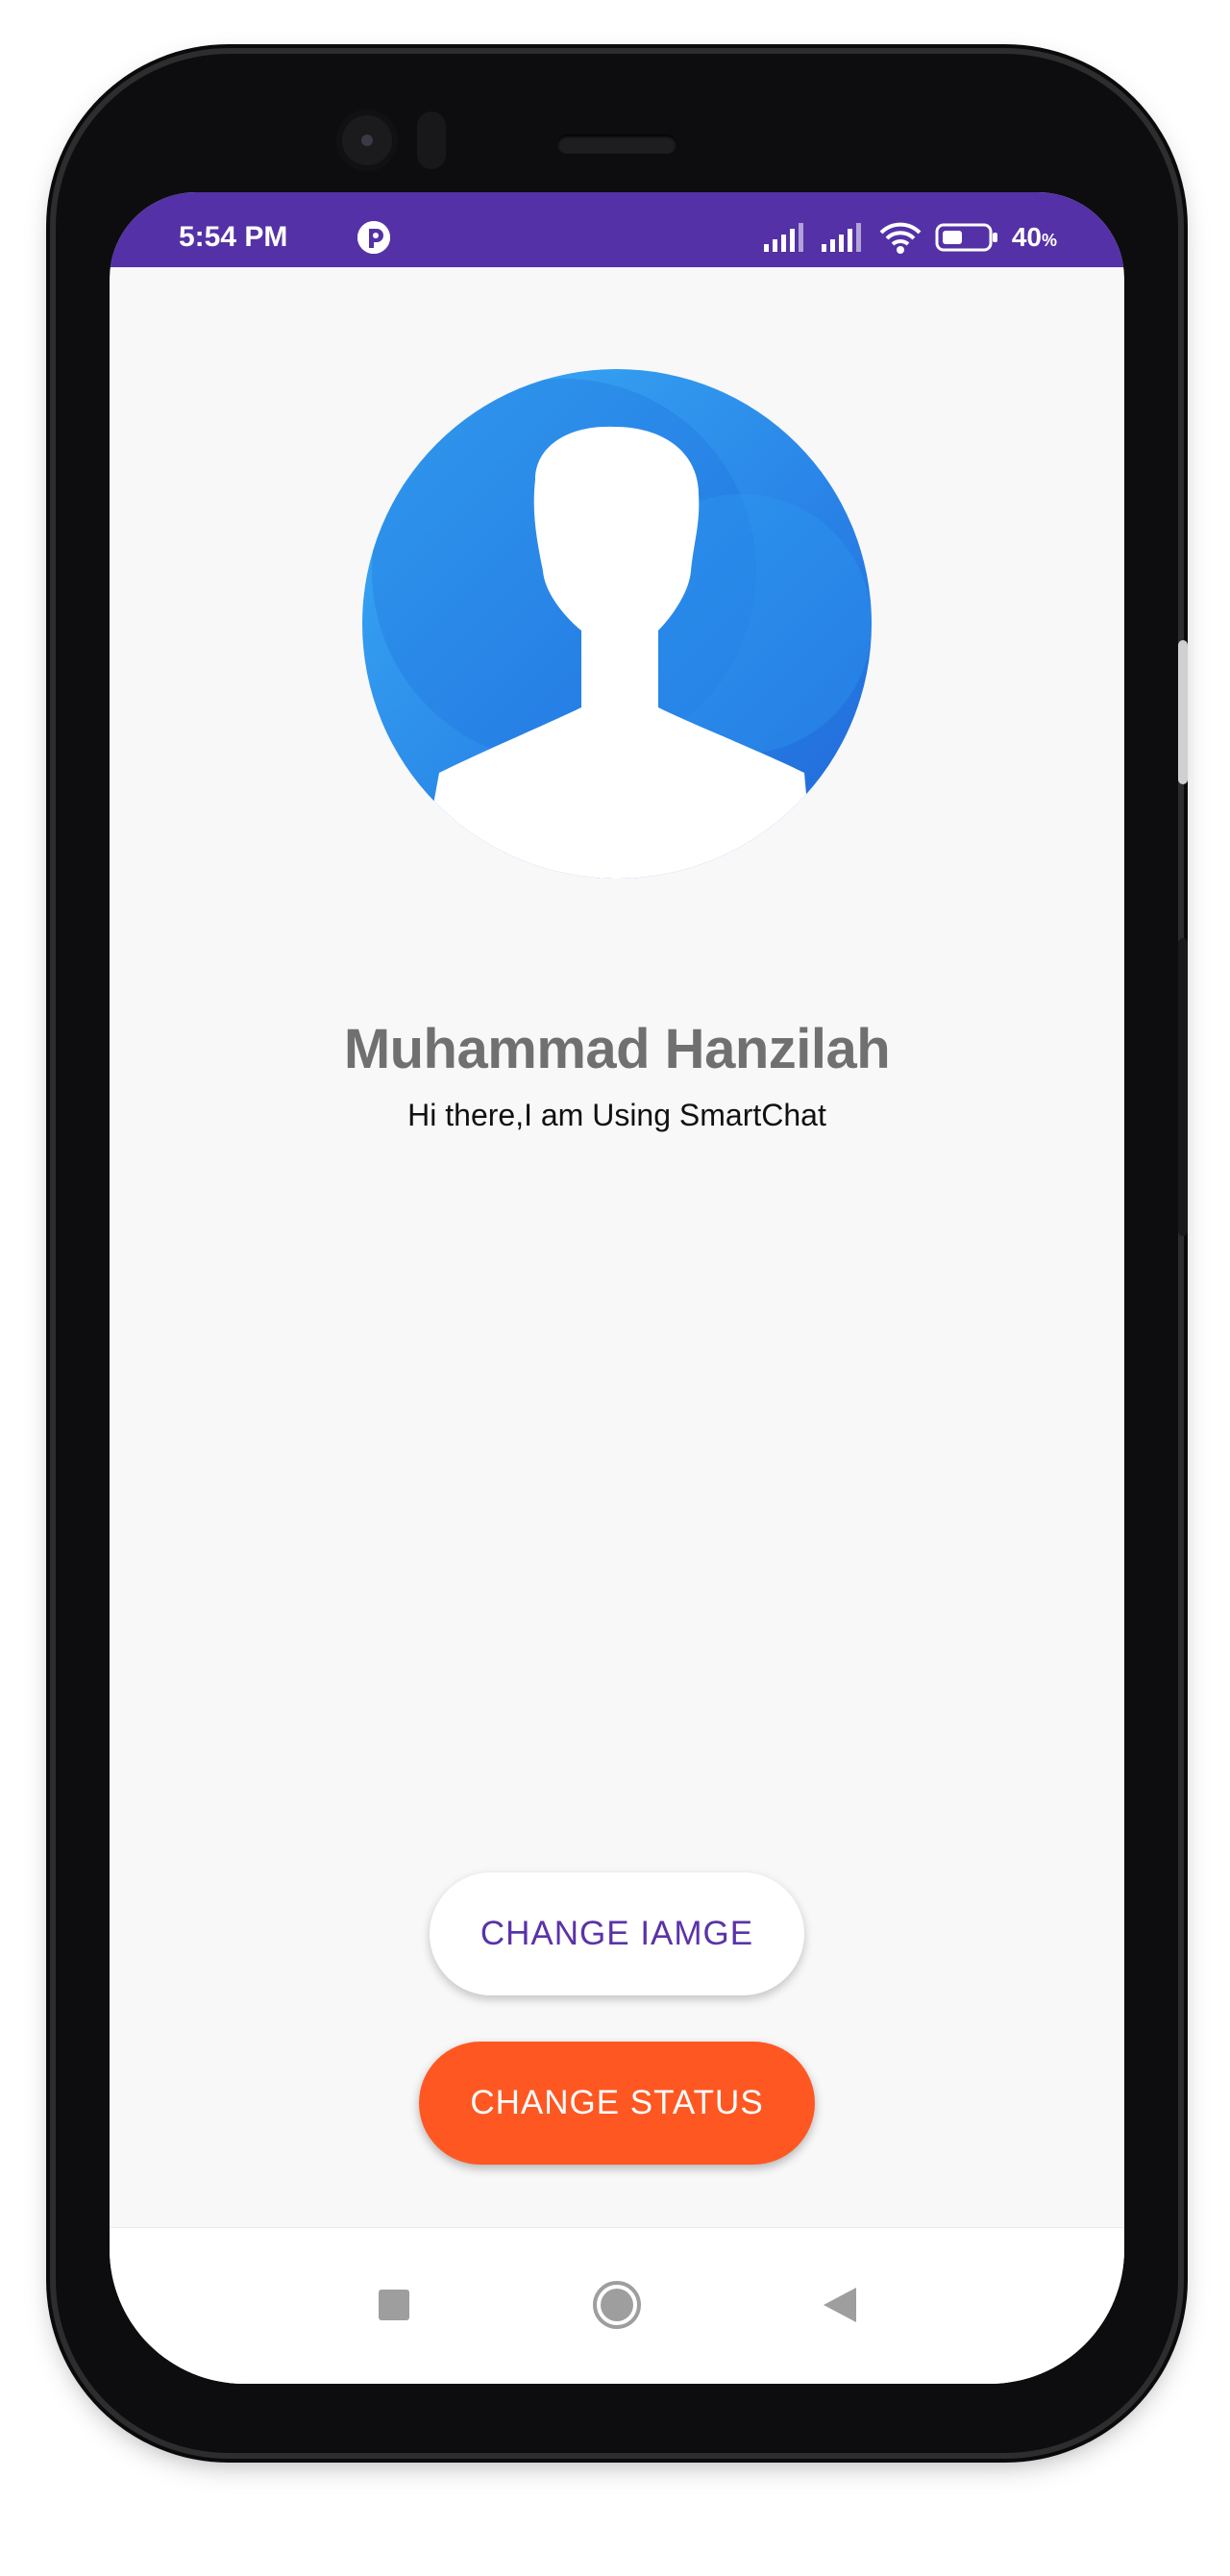  What do you see at coordinates (617, 1049) in the screenshot?
I see `profile-name: Muhammad Hanzilah` at bounding box center [617, 1049].